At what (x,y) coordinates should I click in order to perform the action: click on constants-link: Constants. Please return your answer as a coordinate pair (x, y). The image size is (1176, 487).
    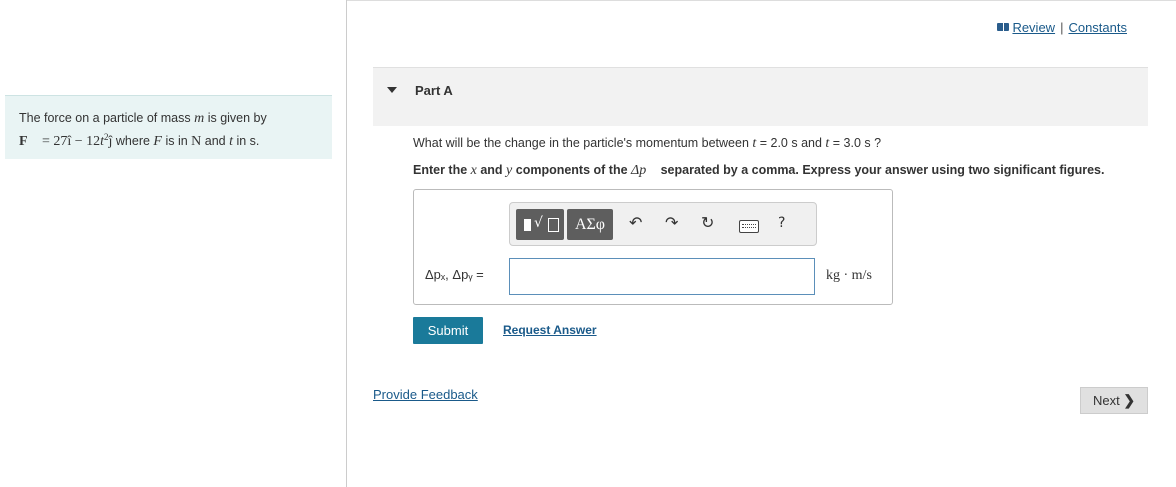
    Looking at the image, I should click on (1097, 27).